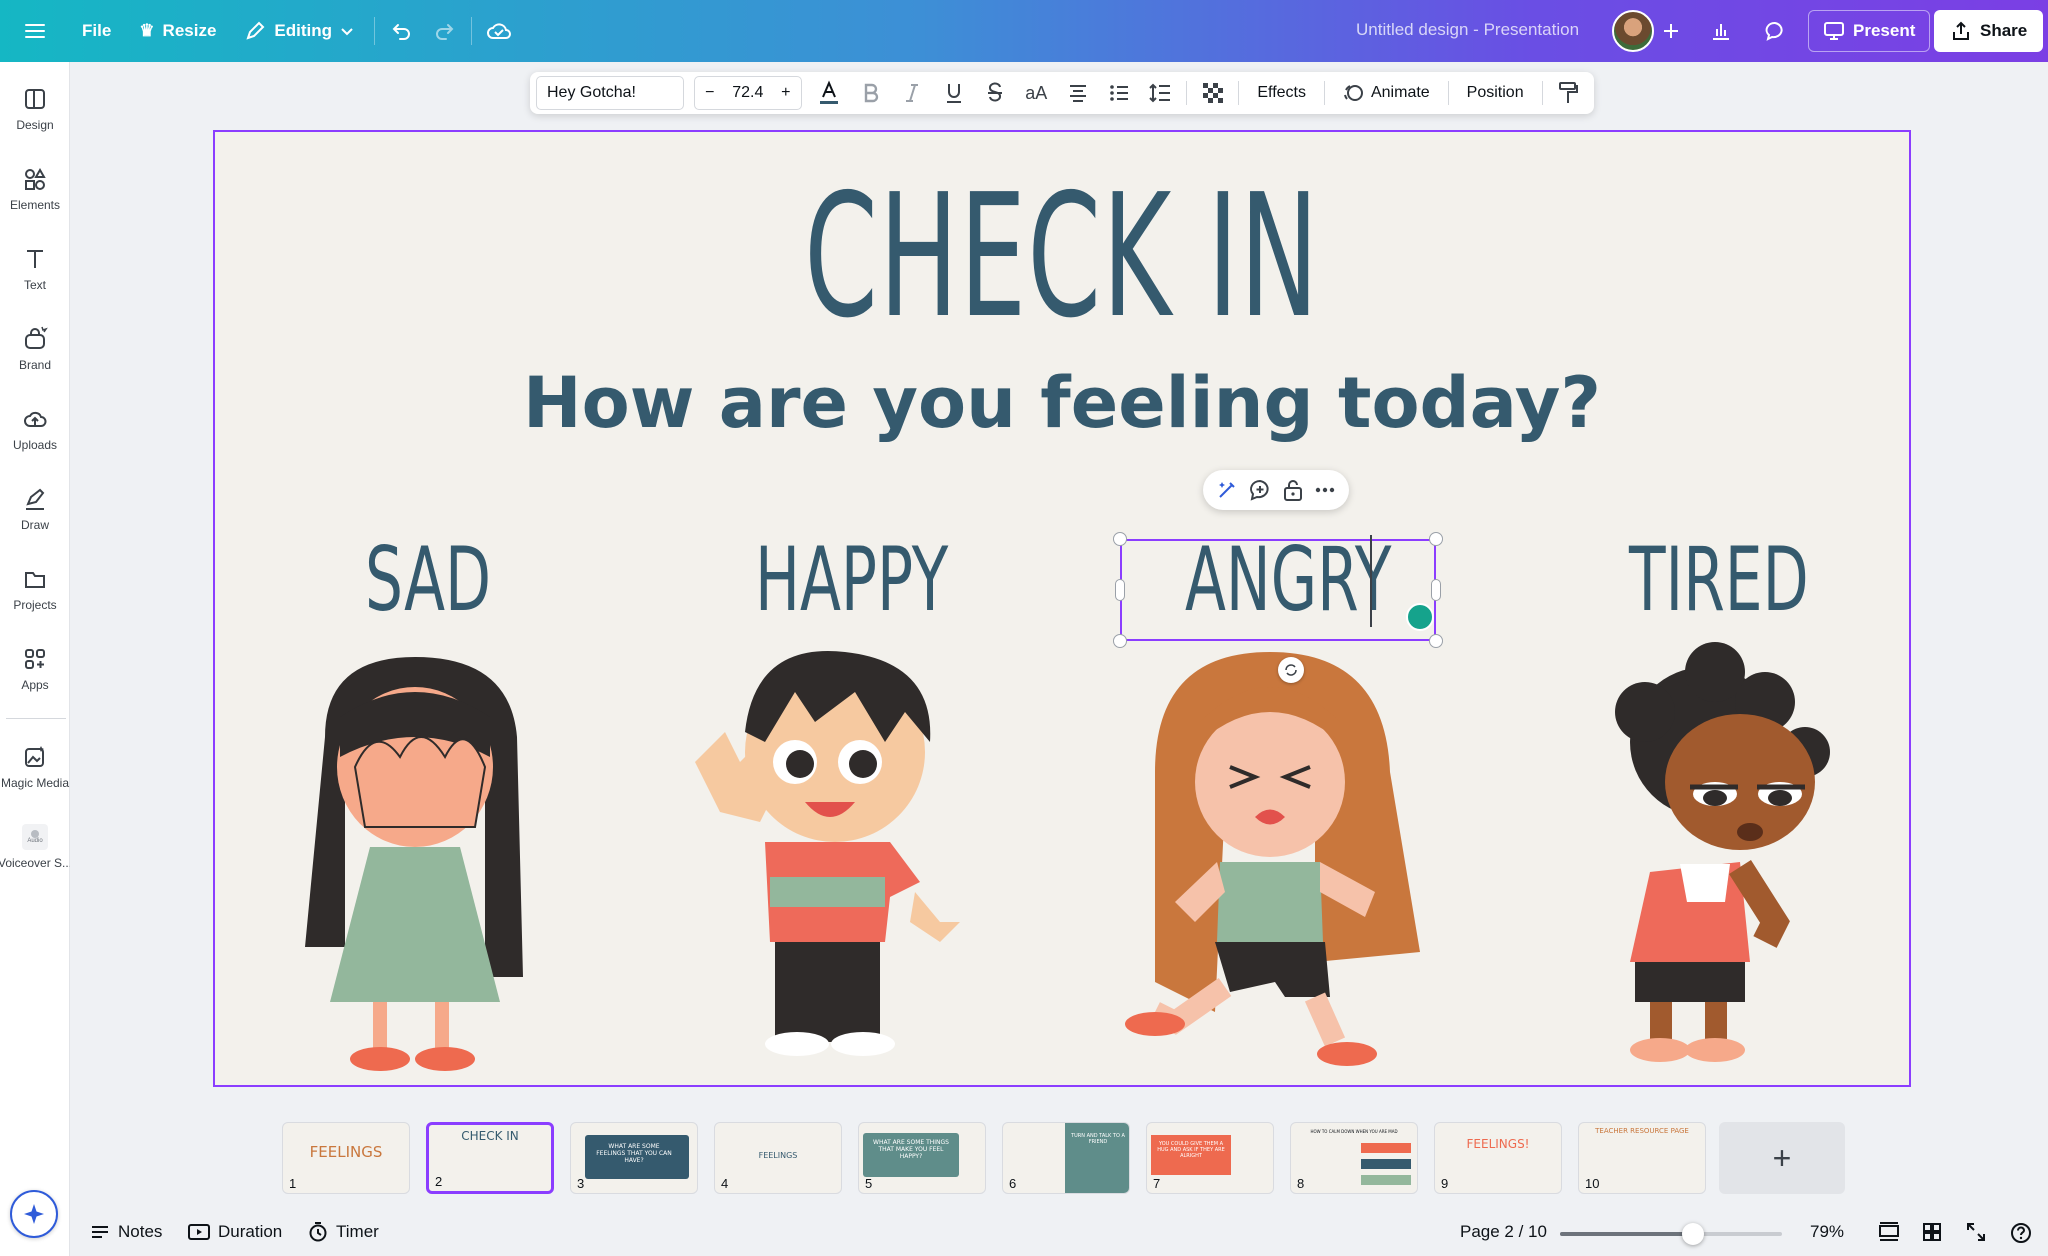  What do you see at coordinates (1498, 1158) in the screenshot?
I see `page-thumbnail: FEELINGS! 9` at bounding box center [1498, 1158].